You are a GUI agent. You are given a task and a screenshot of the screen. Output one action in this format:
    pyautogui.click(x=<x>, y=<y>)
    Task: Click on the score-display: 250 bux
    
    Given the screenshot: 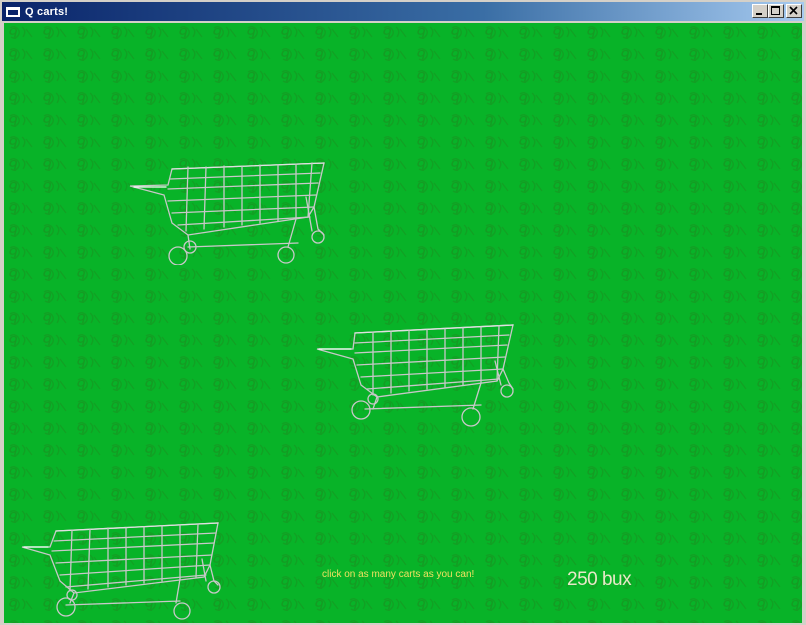 What is the action you would take?
    pyautogui.click(x=599, y=579)
    